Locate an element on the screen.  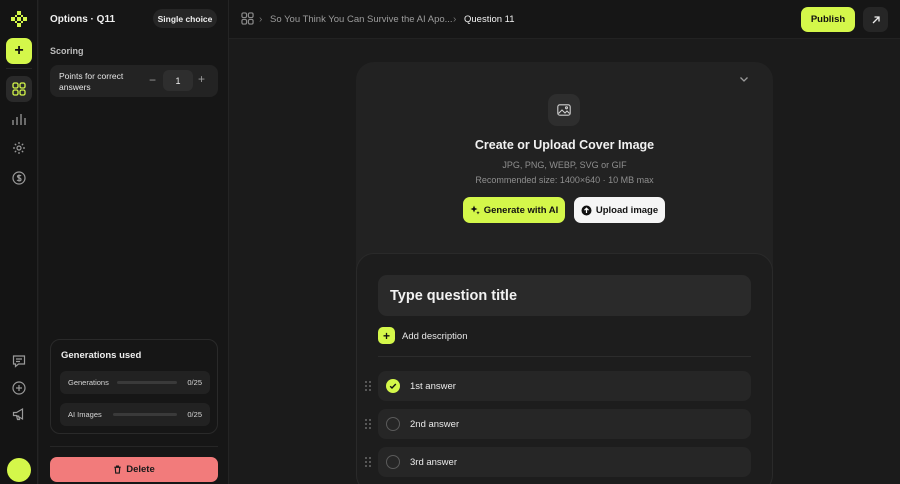
plus-circle-icon is located at coordinates (19, 388).